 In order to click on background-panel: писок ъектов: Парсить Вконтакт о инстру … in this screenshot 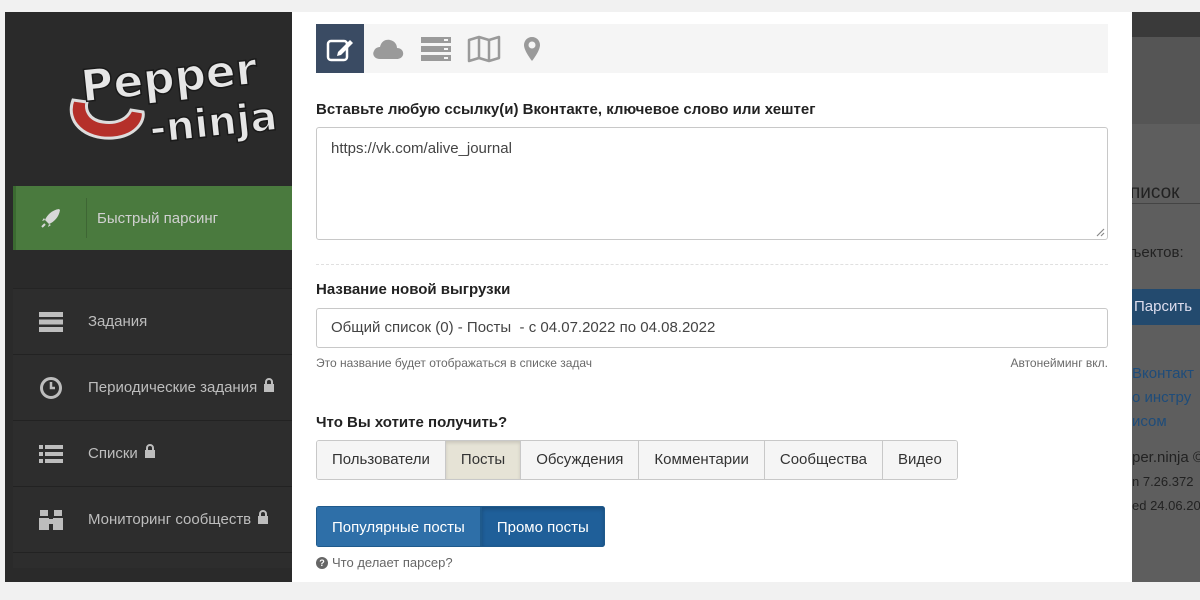, I will do `click(1166, 297)`.